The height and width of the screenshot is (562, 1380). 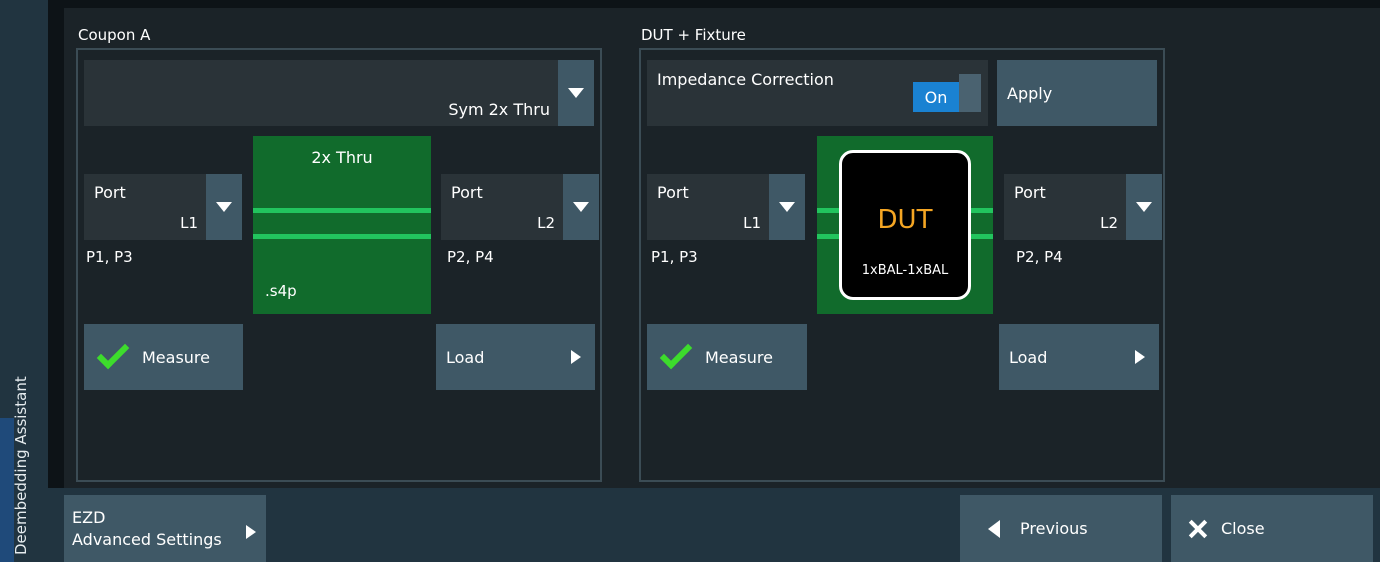 What do you see at coordinates (905, 270) in the screenshot?
I see `dut-config: 1xBAL-1xBAL` at bounding box center [905, 270].